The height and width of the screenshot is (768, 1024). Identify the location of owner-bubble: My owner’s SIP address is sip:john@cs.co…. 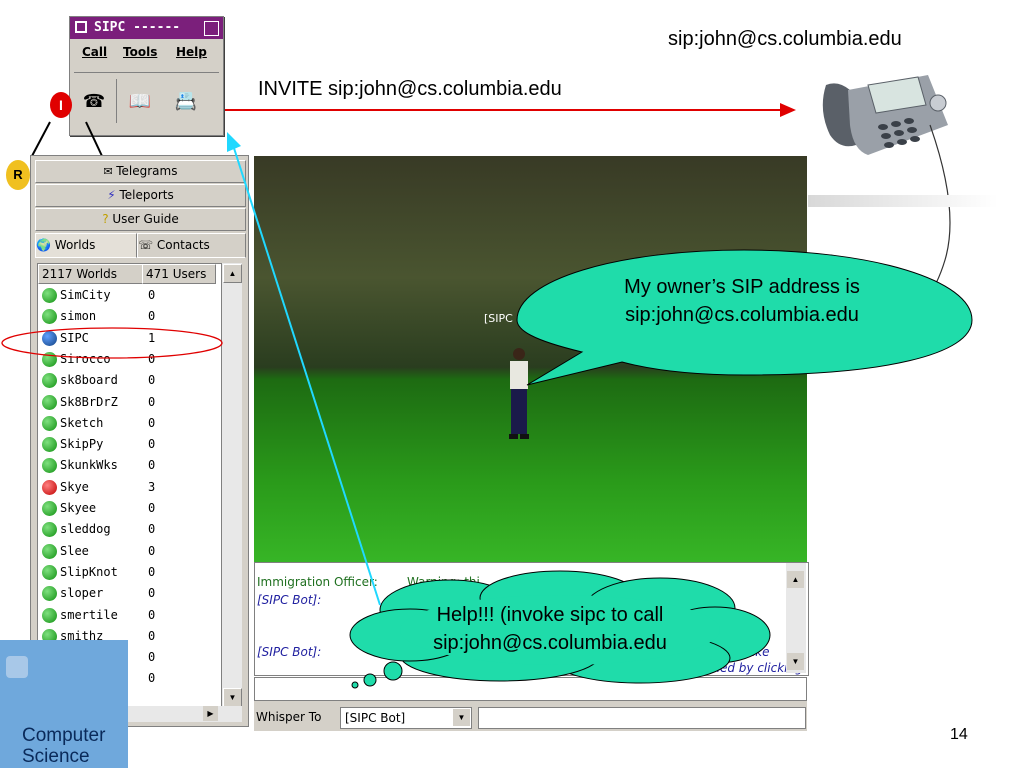
(742, 310).